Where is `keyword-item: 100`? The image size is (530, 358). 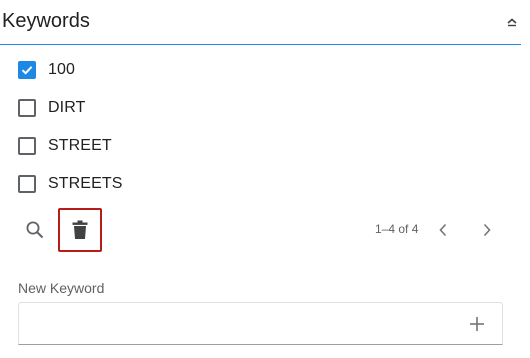 keyword-item: 100 is located at coordinates (45, 70).